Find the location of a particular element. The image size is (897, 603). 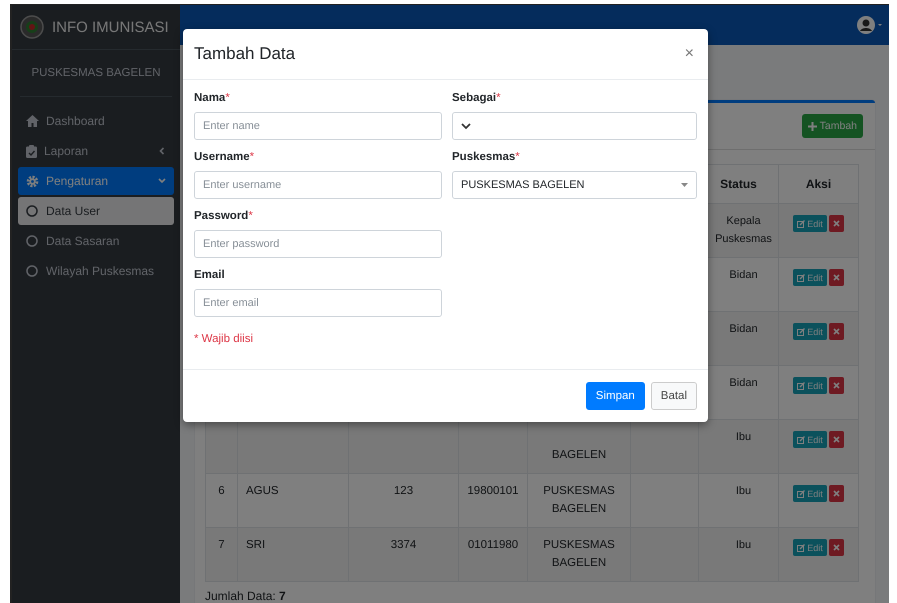

sidebar-item: Dashboard is located at coordinates (96, 121).